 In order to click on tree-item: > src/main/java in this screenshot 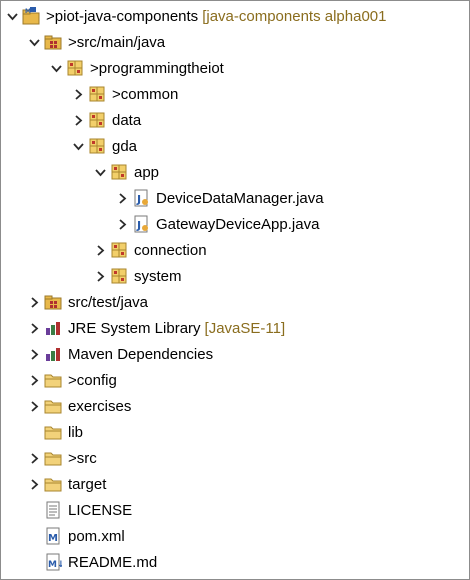, I will do `click(235, 42)`.